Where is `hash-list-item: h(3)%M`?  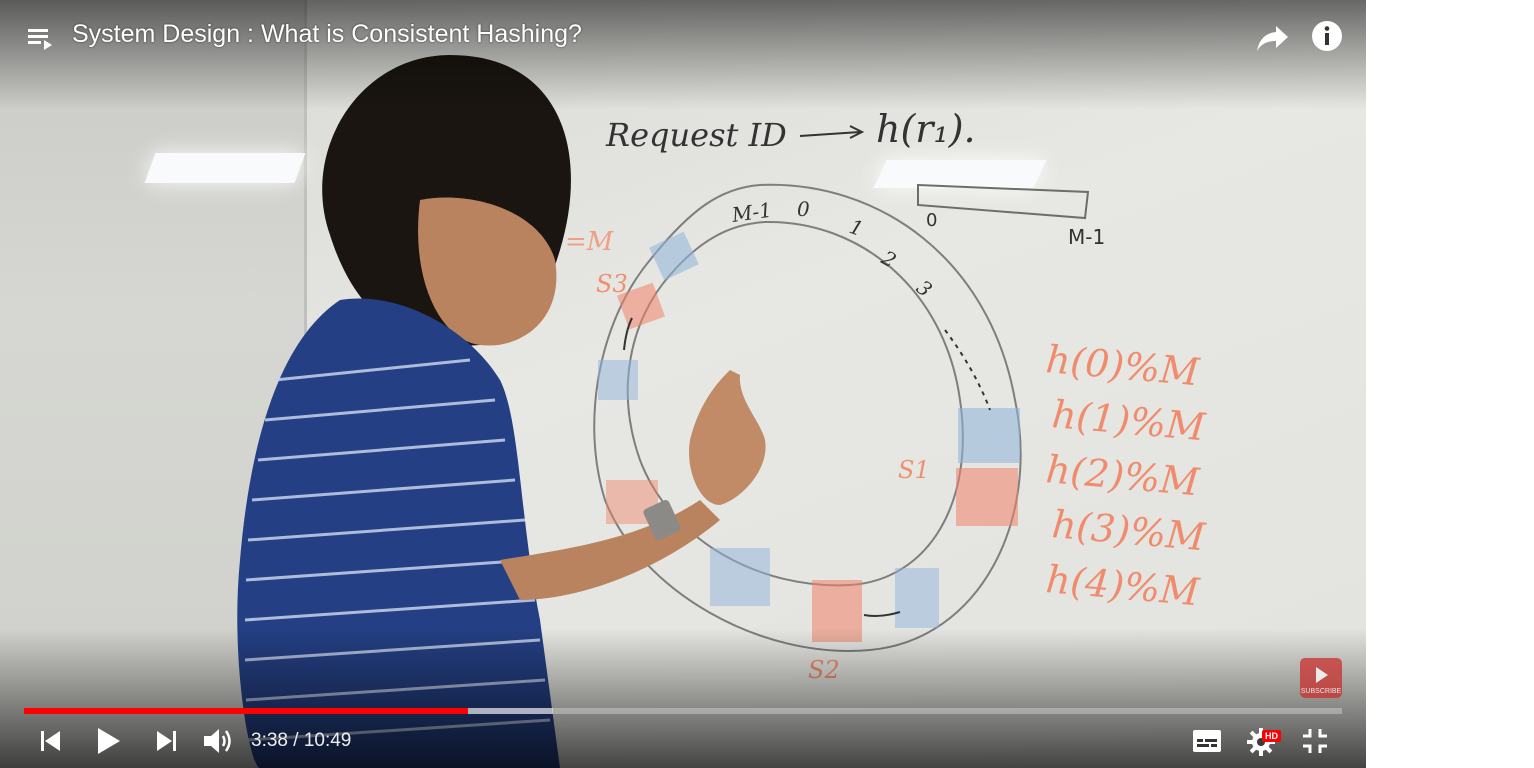 hash-list-item: h(3)%M is located at coordinates (1129, 530).